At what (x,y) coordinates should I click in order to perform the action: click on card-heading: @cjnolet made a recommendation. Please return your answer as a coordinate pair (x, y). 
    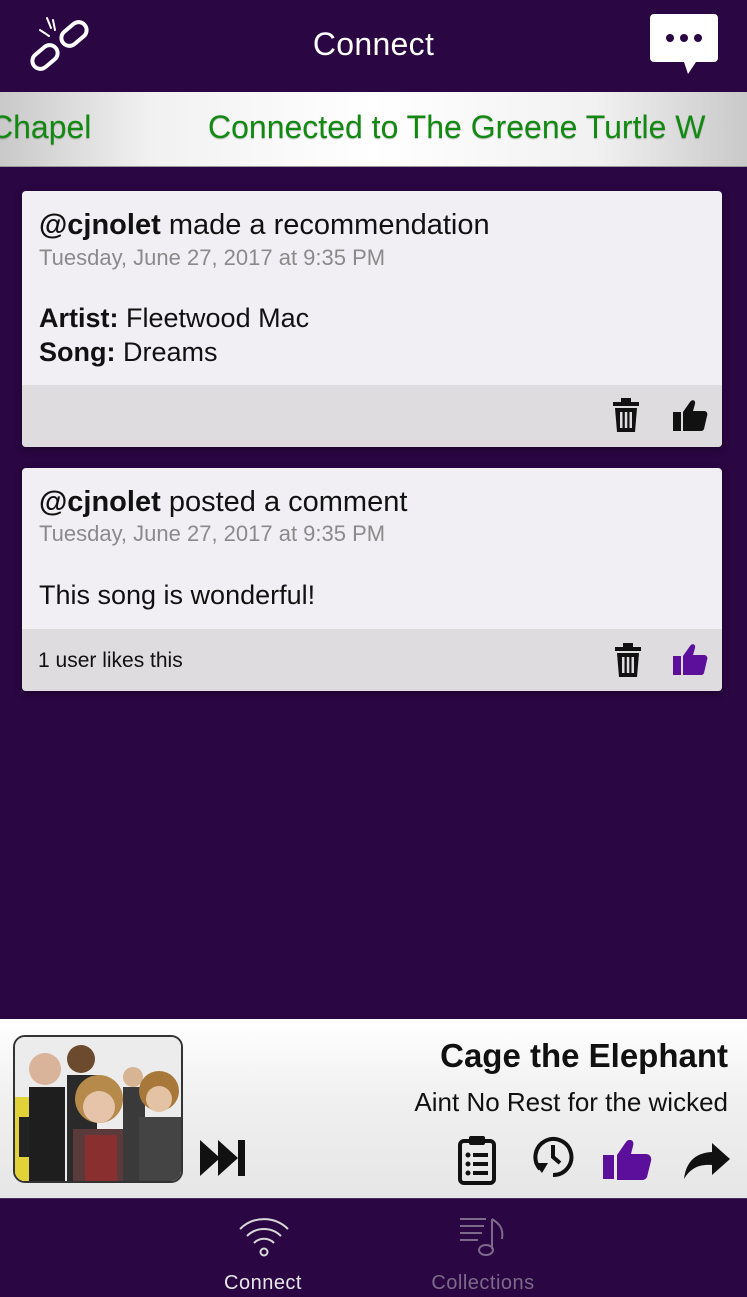
    Looking at the image, I should click on (264, 225).